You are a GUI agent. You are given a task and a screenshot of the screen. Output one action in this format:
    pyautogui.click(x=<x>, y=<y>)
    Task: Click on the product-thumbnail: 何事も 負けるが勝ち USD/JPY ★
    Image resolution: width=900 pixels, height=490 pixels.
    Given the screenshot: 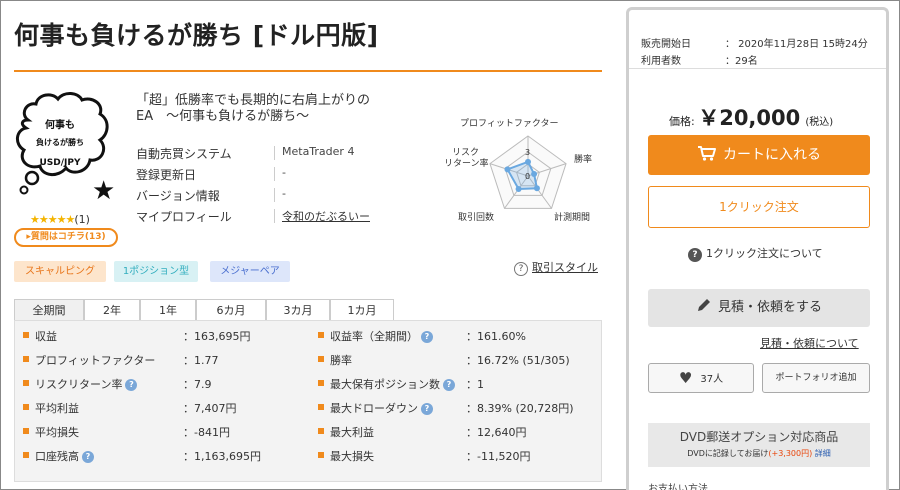 What is the action you would take?
    pyautogui.click(x=69, y=149)
    